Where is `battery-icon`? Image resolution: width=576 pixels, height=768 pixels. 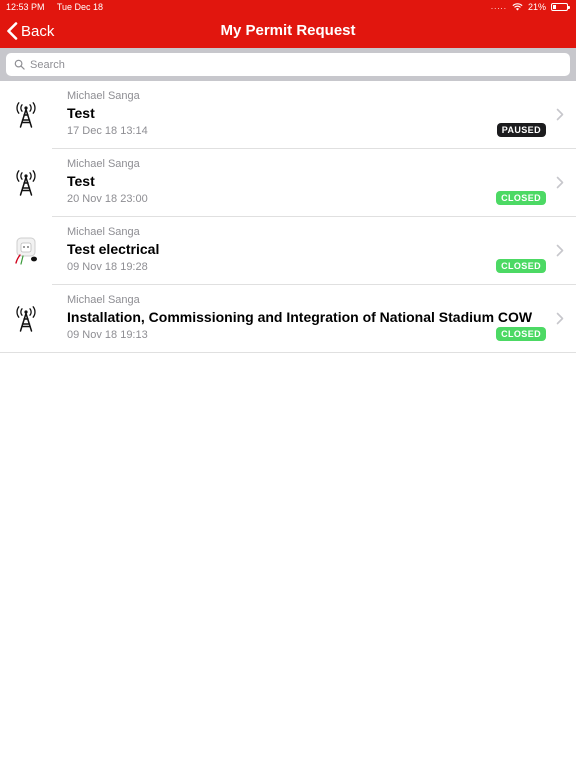 battery-icon is located at coordinates (560, 7).